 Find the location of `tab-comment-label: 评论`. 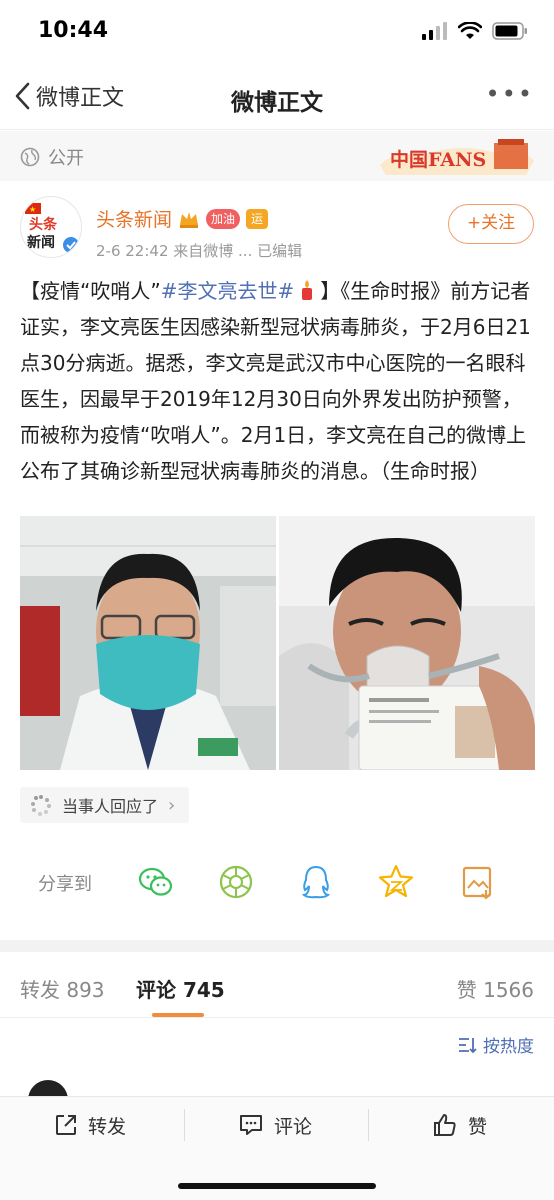

tab-comment-label: 评论 is located at coordinates (156, 990).